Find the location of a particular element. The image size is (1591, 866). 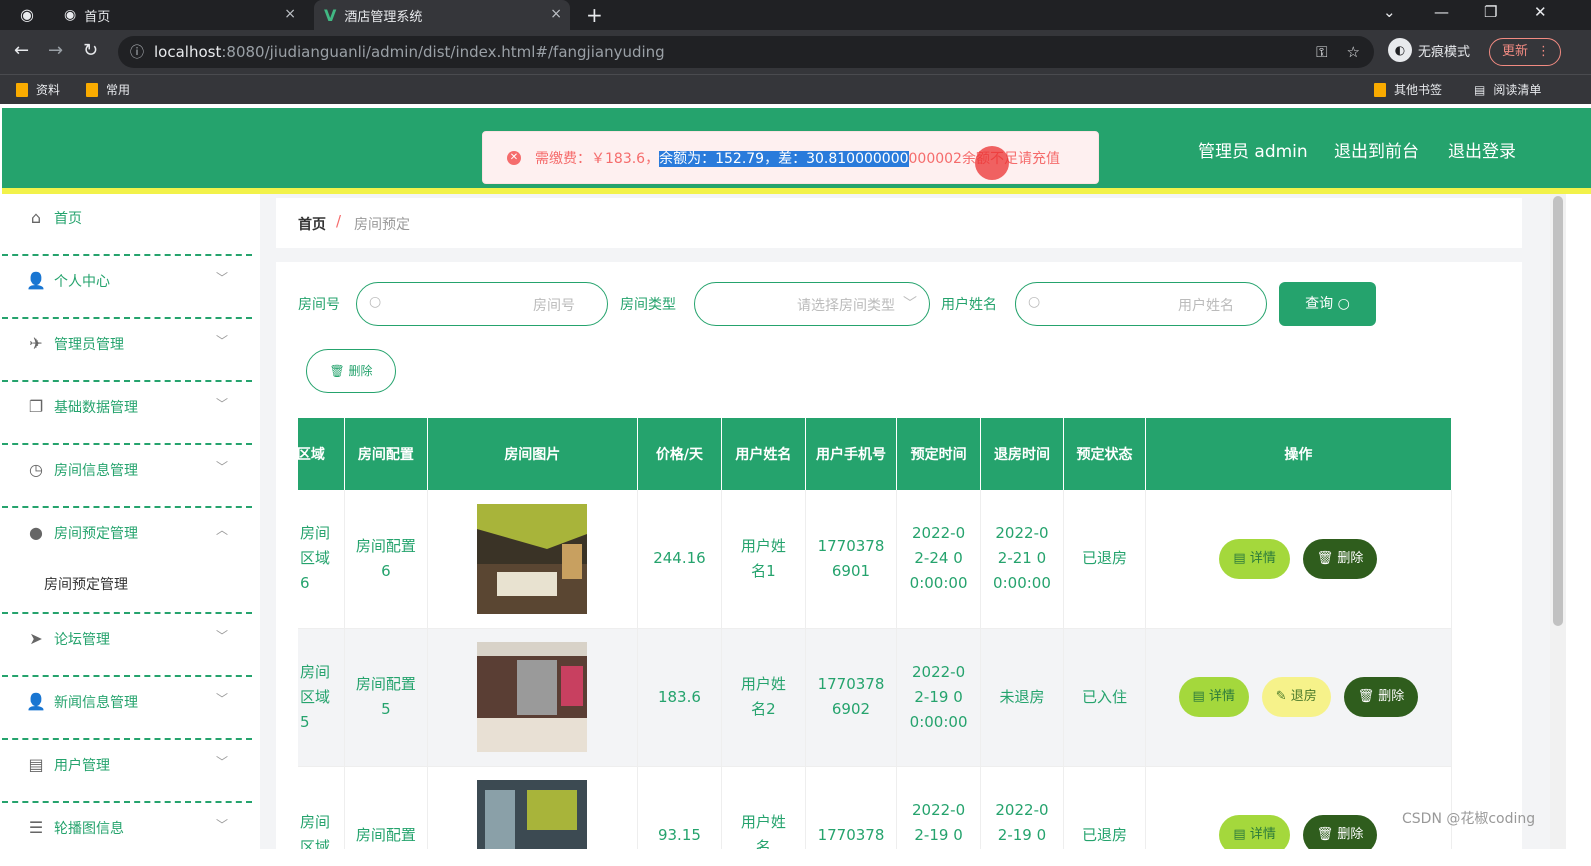

update-button: 更新 ⋮ is located at coordinates (1525, 52).